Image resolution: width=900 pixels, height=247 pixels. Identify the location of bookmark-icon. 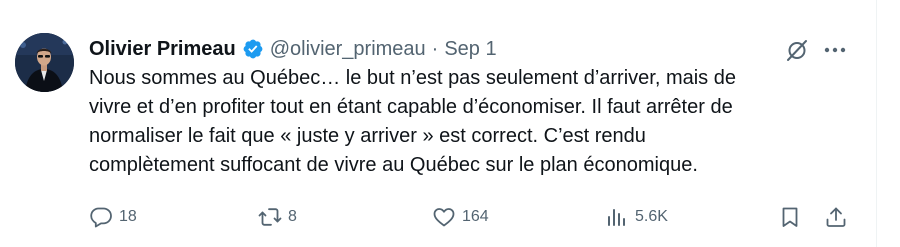
(790, 217).